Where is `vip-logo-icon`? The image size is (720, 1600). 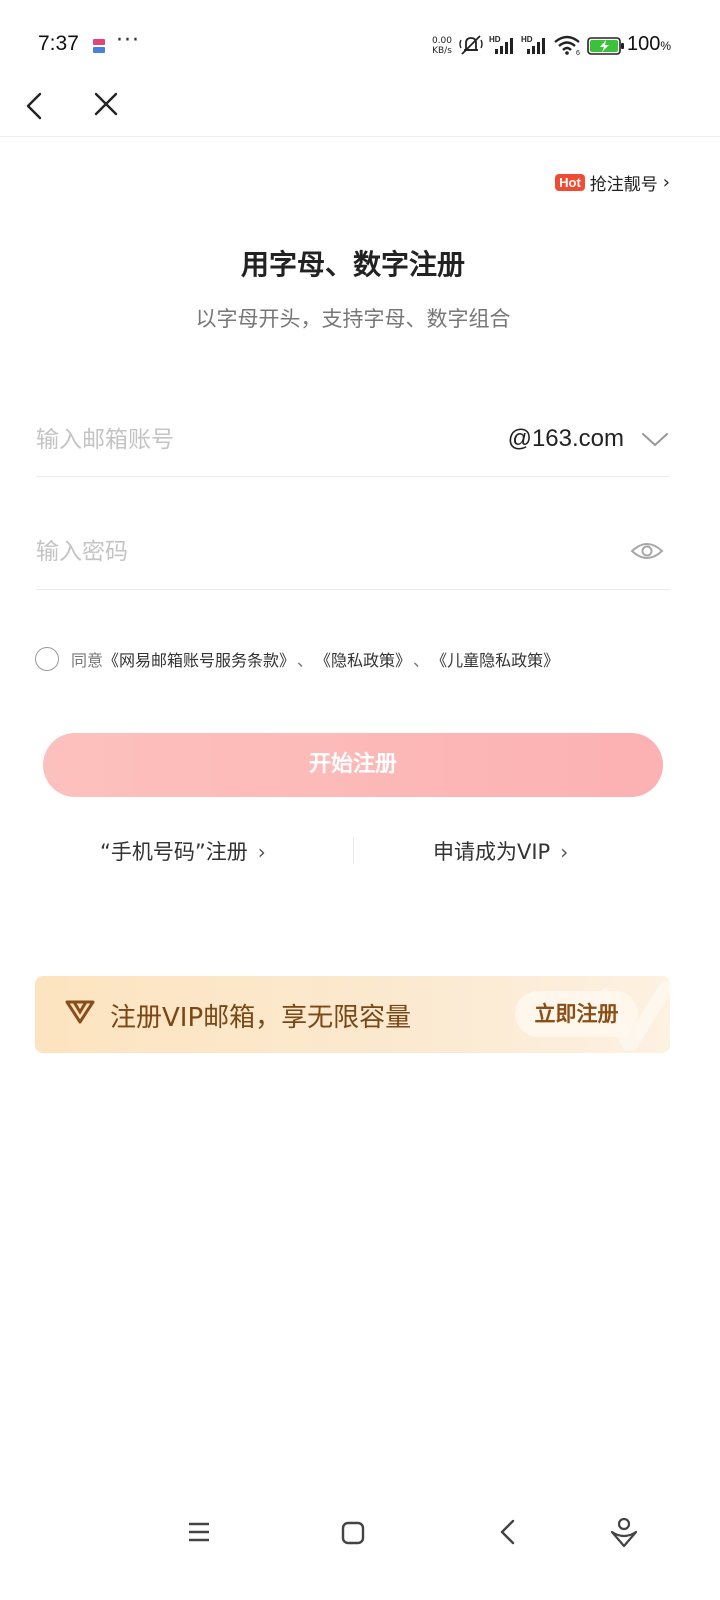 vip-logo-icon is located at coordinates (80, 1012).